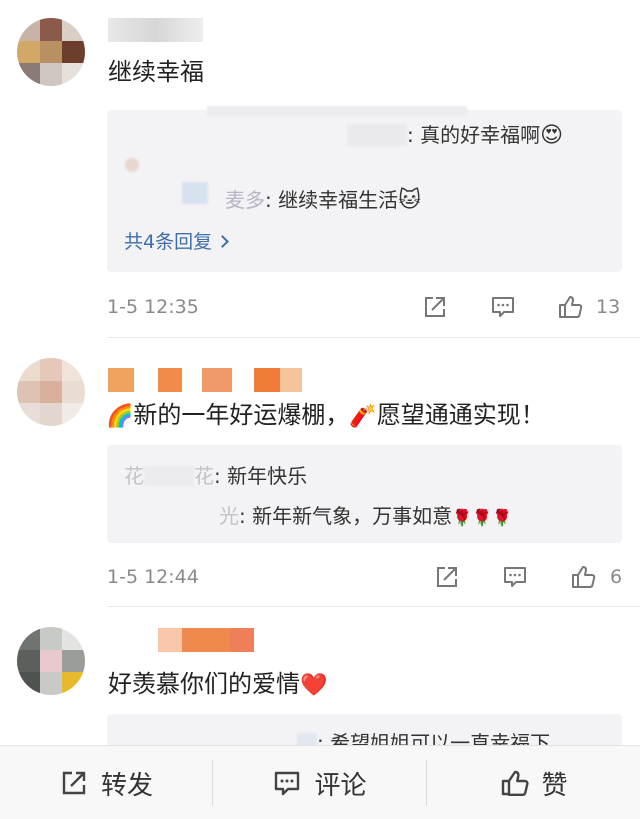 This screenshot has width=640, height=819. I want to click on comment-button: 评论, so click(319, 782).